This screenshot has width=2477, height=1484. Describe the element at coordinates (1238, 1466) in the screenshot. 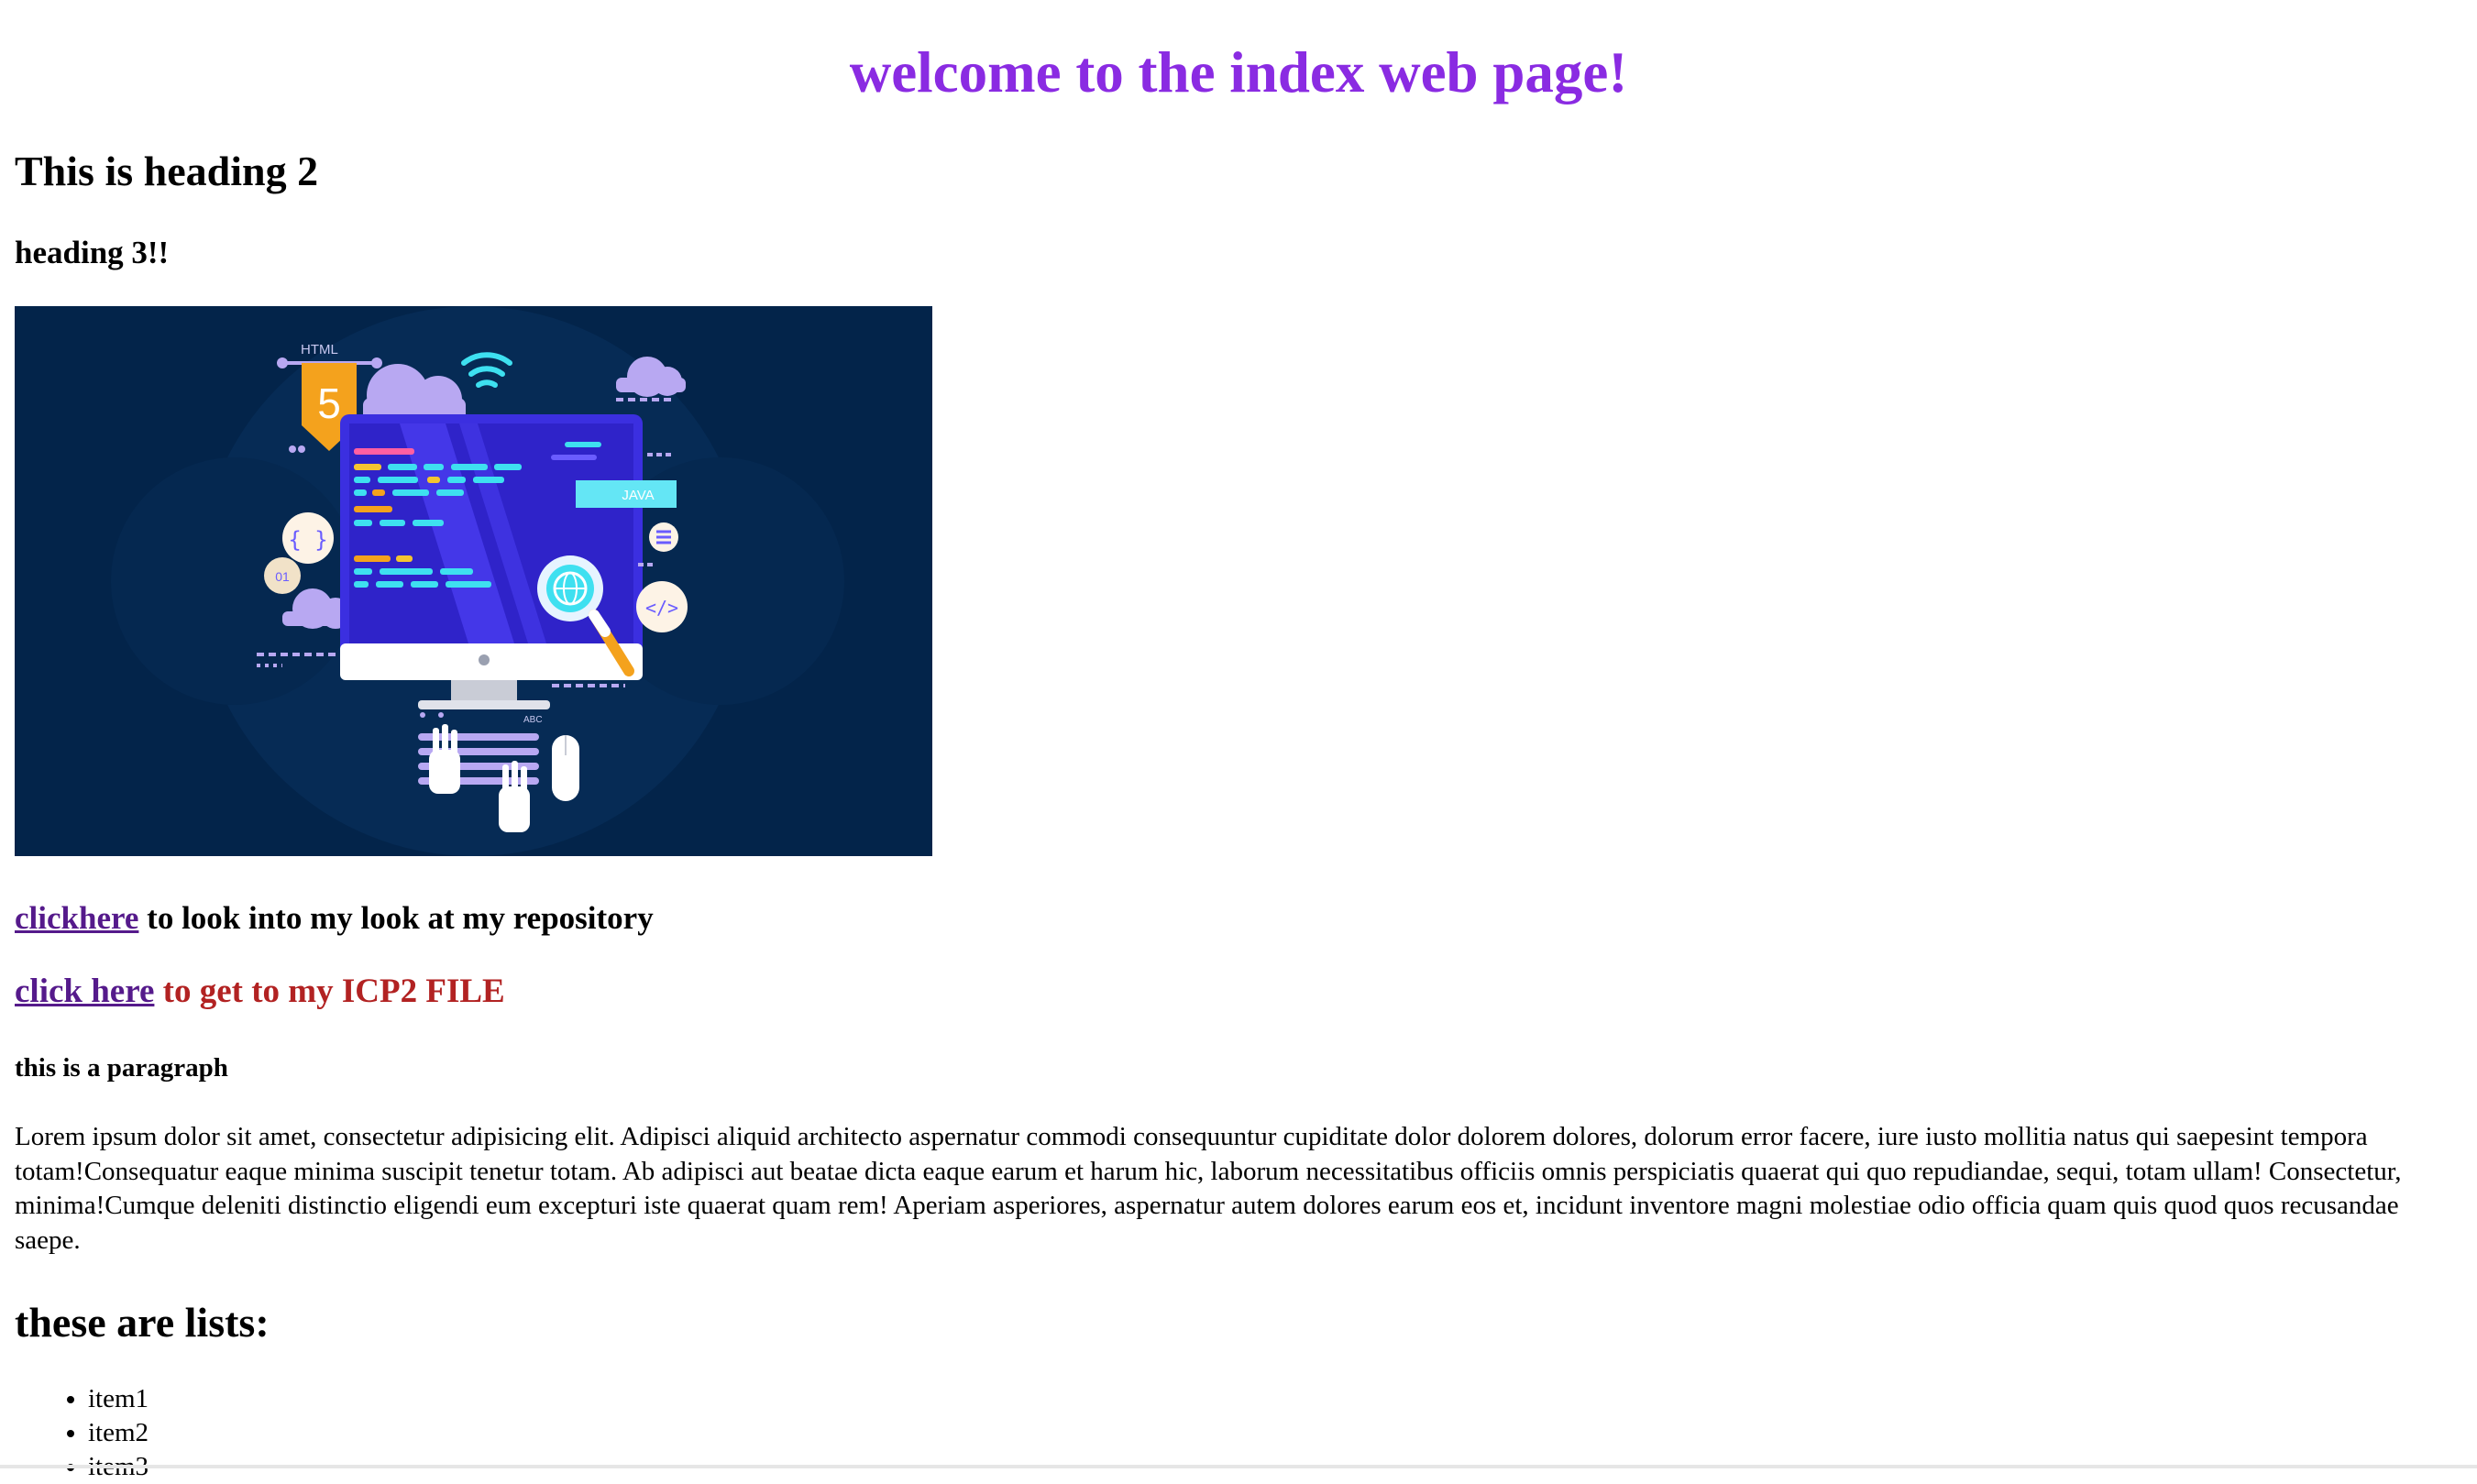

I see `window-bottom-edge` at that location.